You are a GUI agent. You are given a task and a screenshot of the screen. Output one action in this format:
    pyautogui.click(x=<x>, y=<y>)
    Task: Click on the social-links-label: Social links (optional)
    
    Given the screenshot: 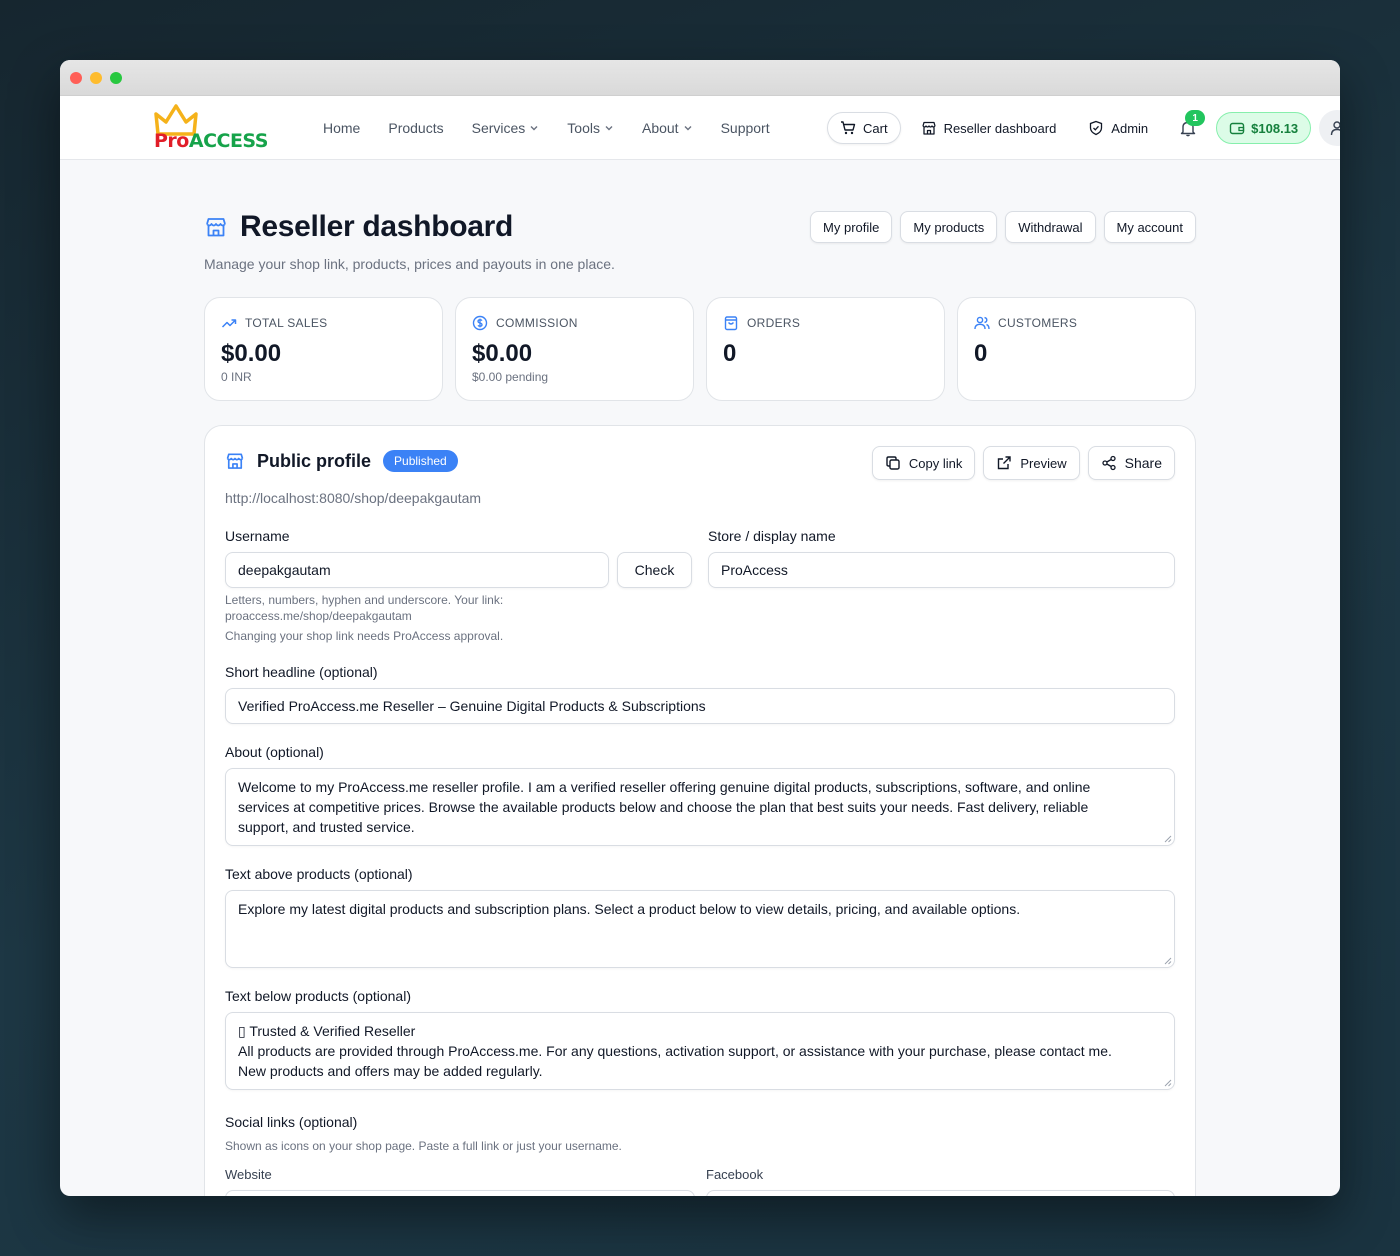 What is the action you would take?
    pyautogui.click(x=291, y=1122)
    